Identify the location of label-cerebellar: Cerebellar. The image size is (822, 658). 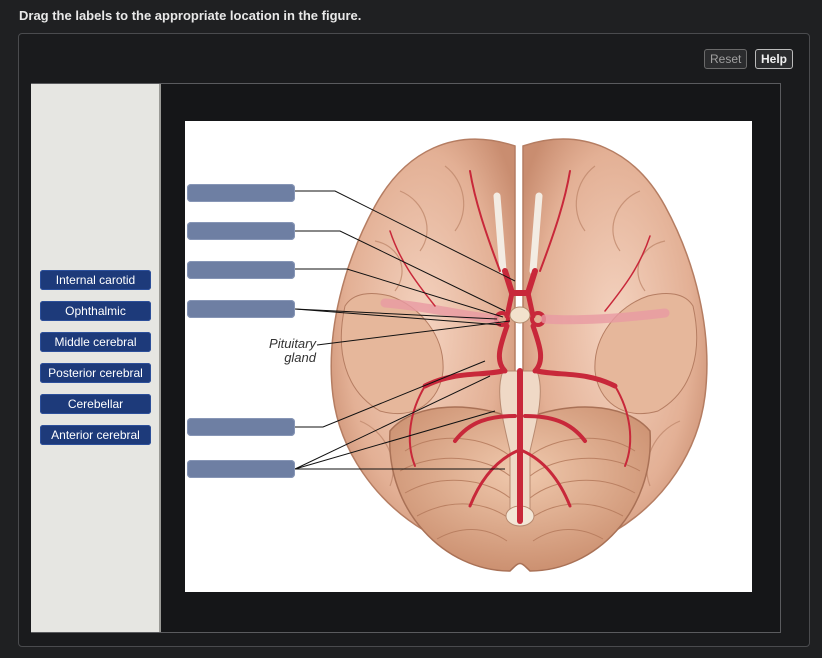
(95, 404).